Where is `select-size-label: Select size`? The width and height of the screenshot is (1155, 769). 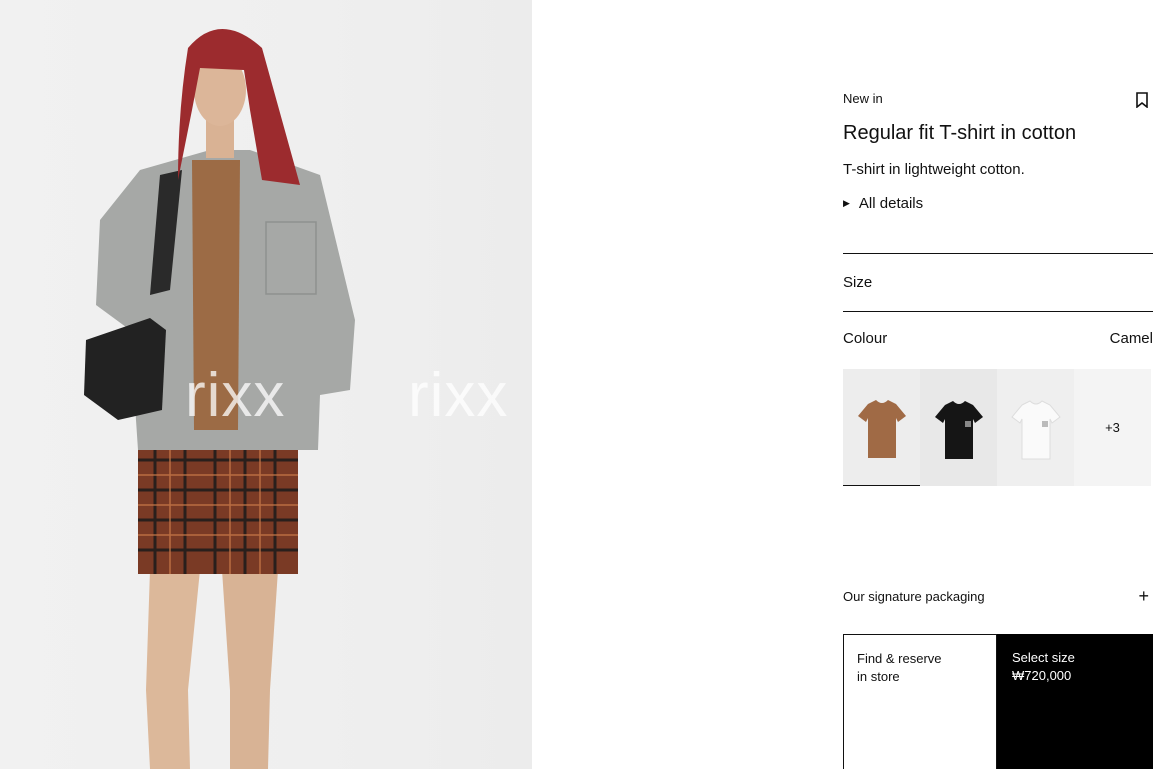 select-size-label: Select size is located at coordinates (1043, 657).